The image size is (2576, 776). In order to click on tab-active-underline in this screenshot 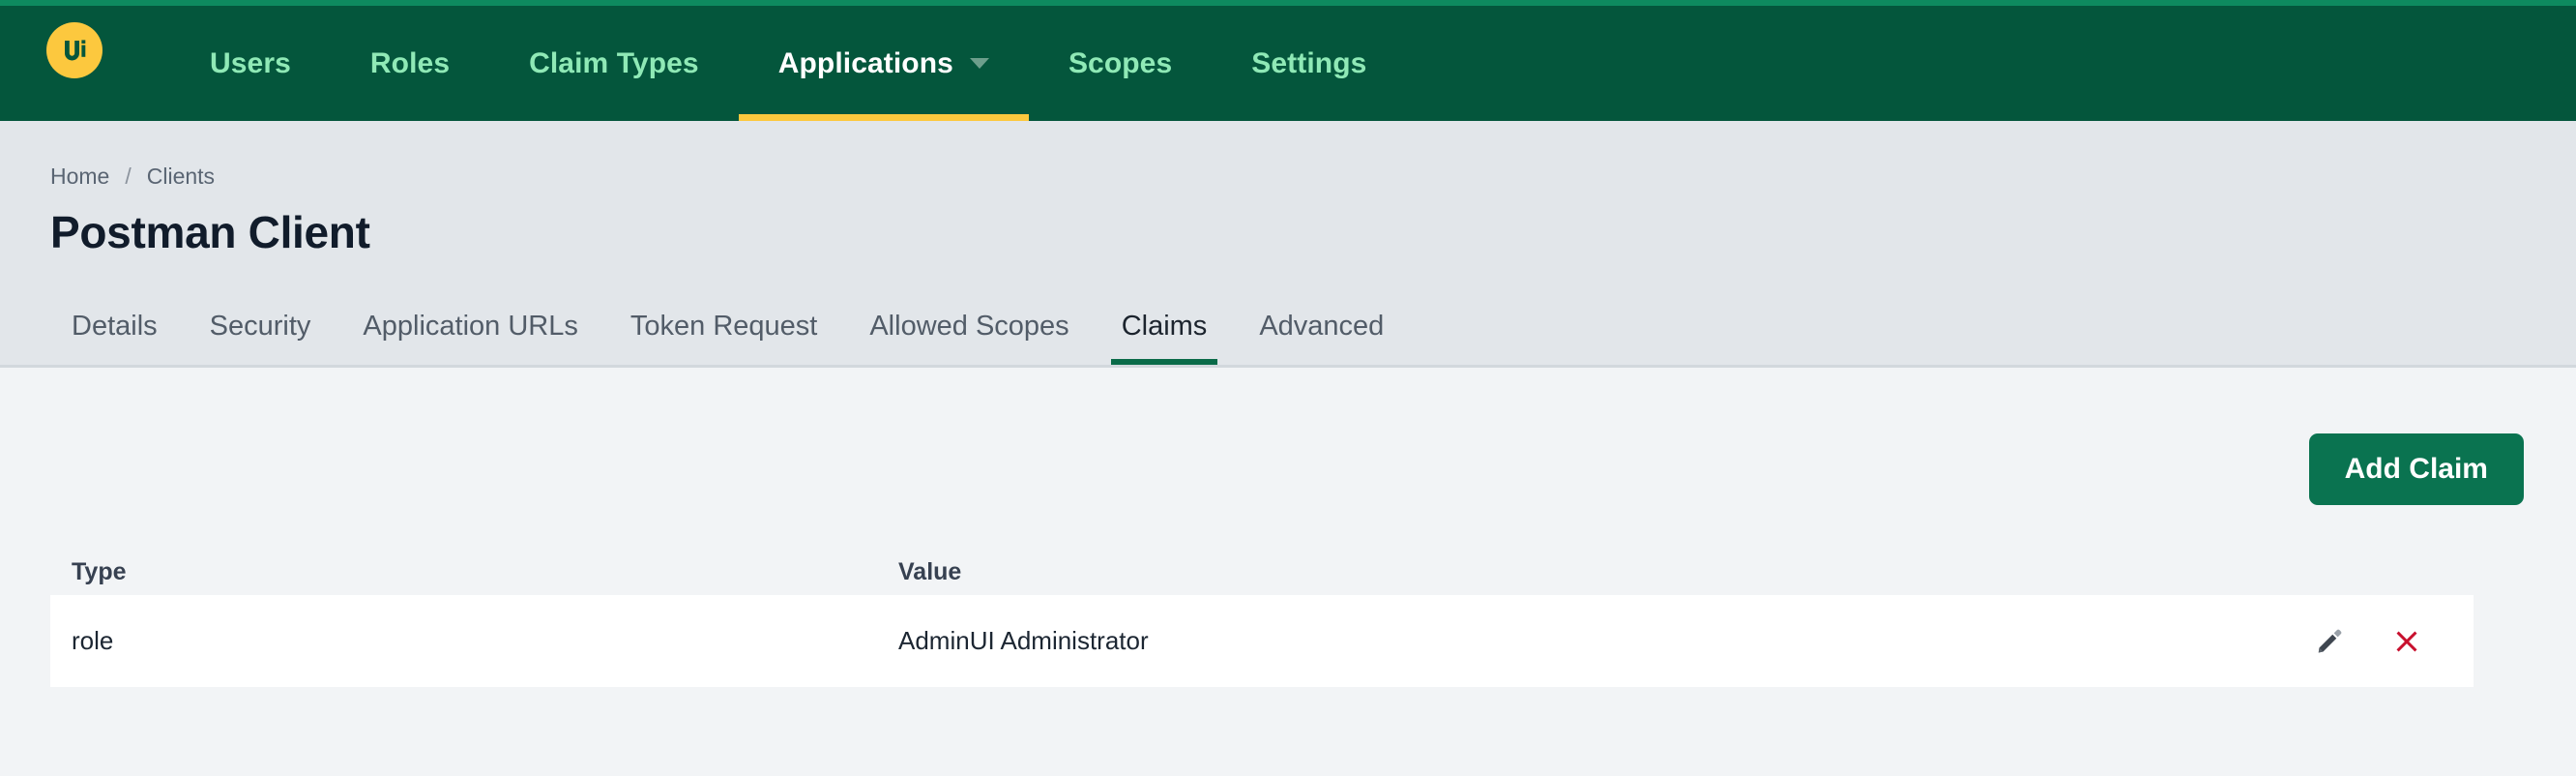, I will do `click(1164, 362)`.